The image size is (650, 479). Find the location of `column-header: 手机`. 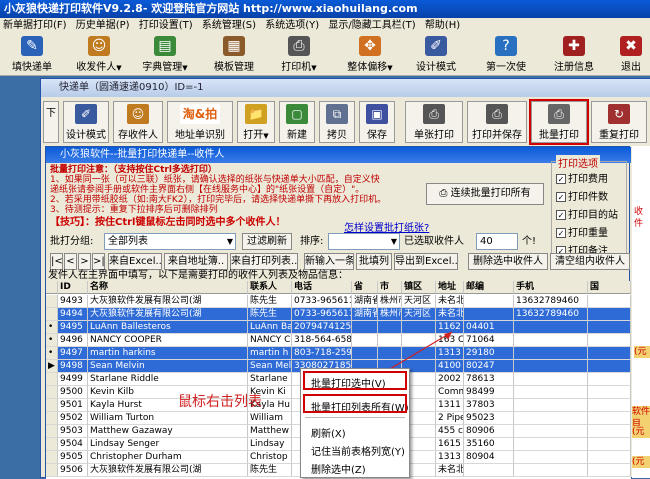

column-header: 手机 is located at coordinates (551, 287).